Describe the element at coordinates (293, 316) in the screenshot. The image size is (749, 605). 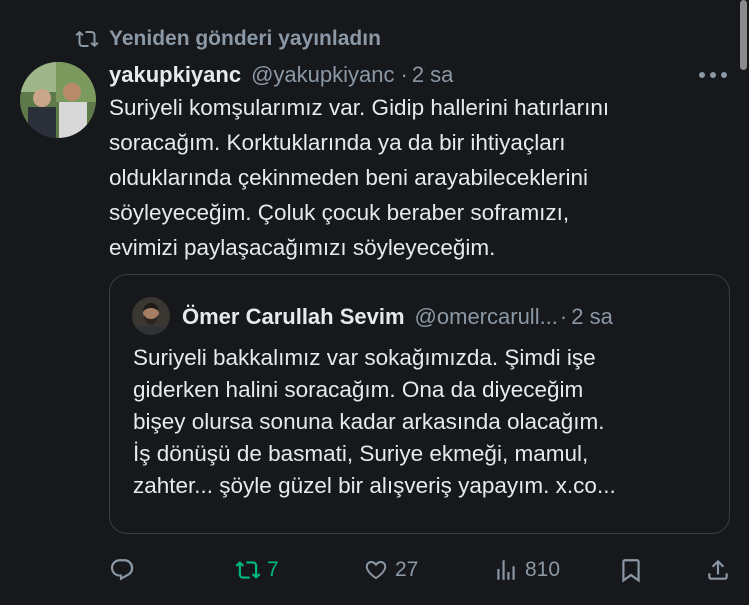
I see `quote-author-name: Ömer Carullah Sevim` at that location.